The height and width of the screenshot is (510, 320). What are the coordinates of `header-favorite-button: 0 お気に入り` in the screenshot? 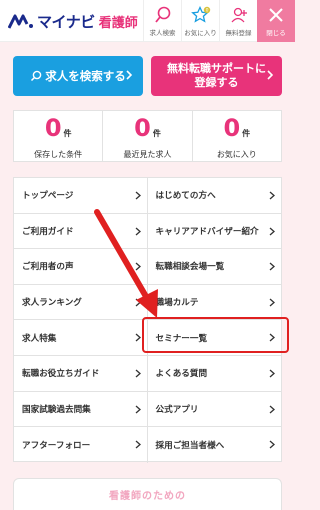 It's located at (200, 21).